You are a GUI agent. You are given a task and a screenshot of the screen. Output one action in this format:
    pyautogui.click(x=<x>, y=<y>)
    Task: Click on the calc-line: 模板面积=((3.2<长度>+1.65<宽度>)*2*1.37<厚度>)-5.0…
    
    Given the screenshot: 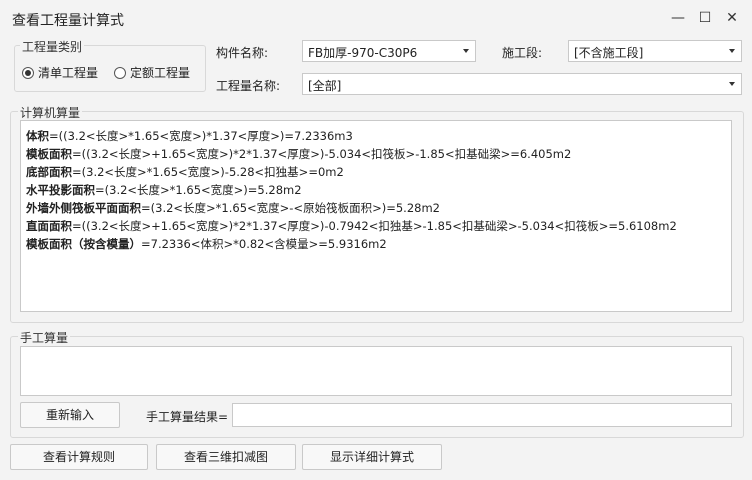 What is the action you would take?
    pyautogui.click(x=376, y=154)
    